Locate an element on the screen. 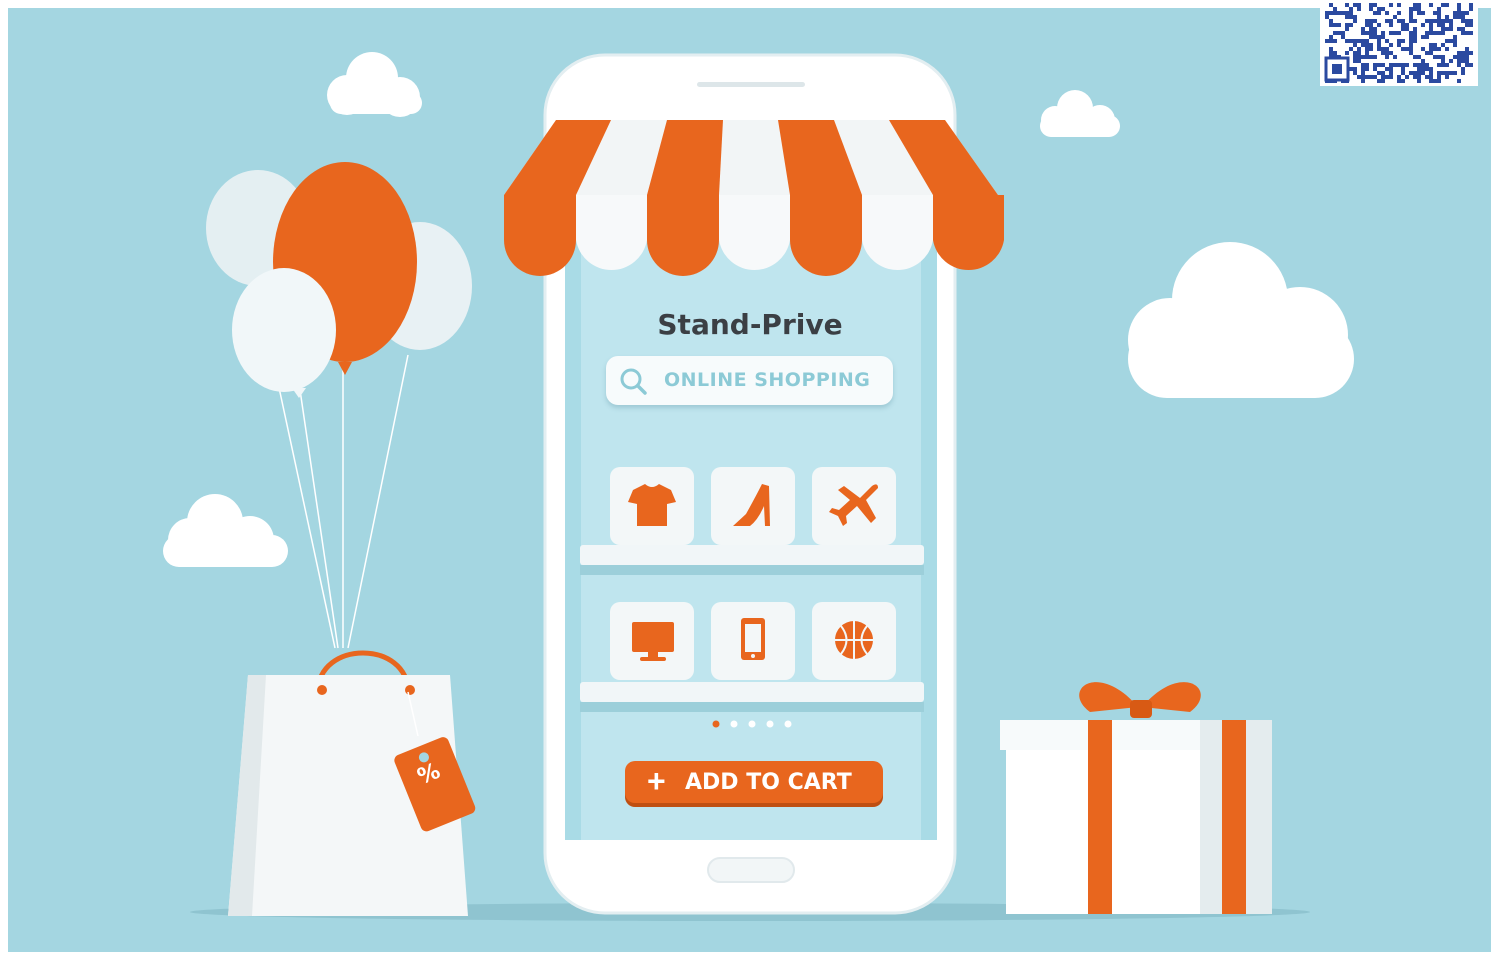 The width and height of the screenshot is (1499, 955). search-label: ONLINE SHOPPING is located at coordinates (767, 380).